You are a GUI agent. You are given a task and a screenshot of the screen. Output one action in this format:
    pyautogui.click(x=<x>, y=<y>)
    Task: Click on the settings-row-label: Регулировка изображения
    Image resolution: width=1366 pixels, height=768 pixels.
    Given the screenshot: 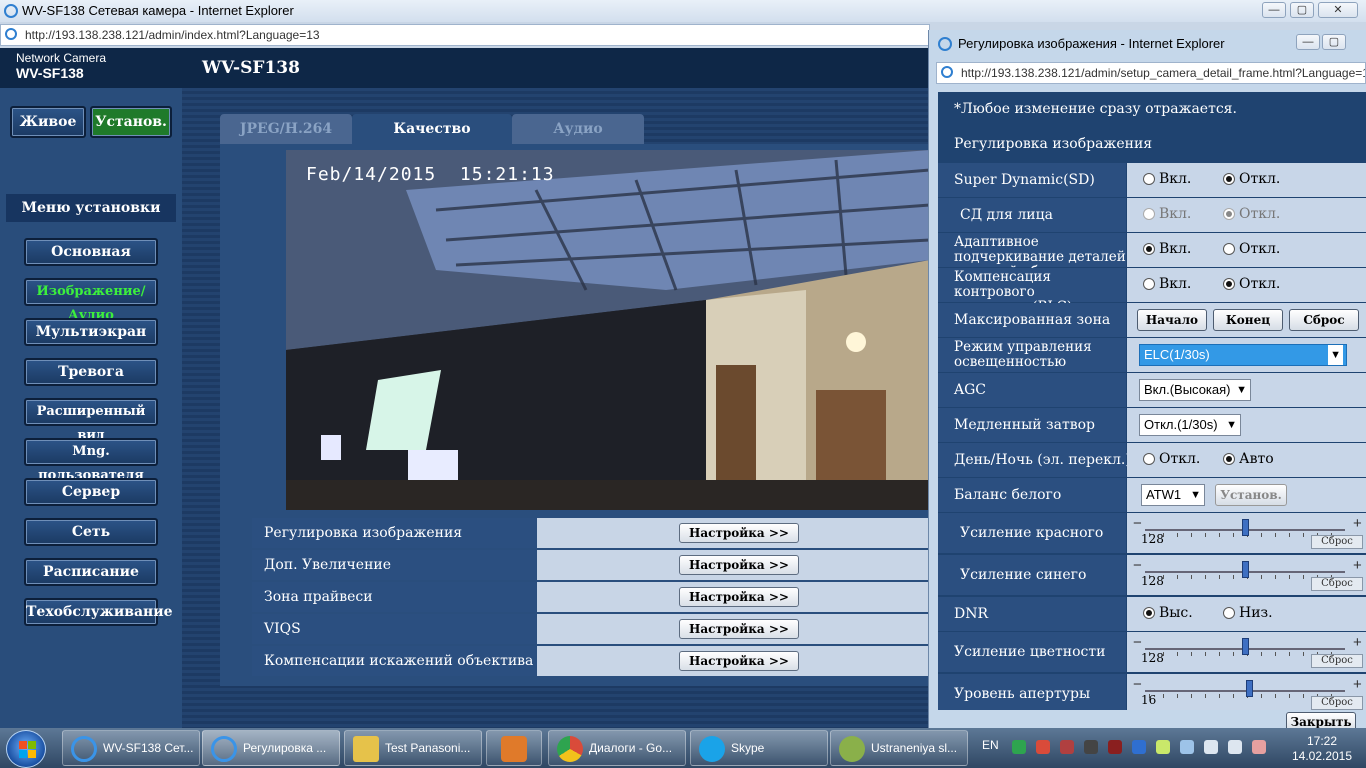 What is the action you would take?
    pyautogui.click(x=394, y=533)
    